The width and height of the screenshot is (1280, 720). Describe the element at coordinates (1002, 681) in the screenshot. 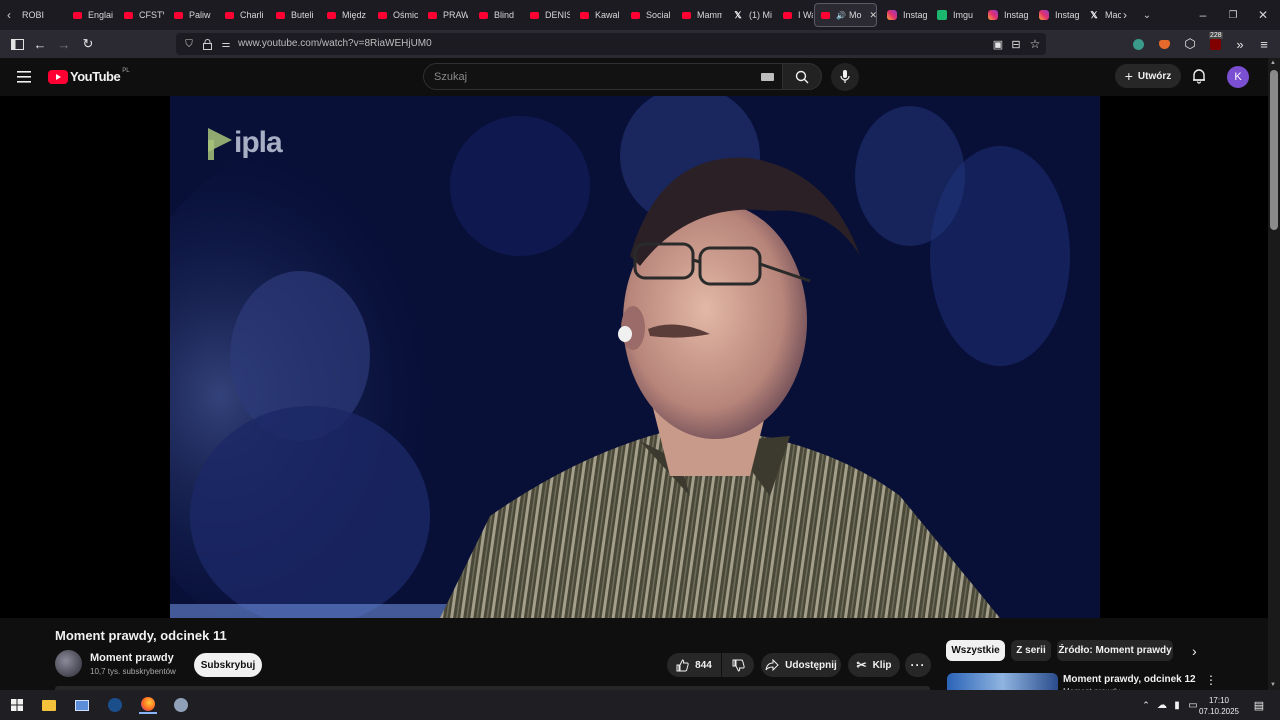

I see `related-video-thumbnail` at that location.